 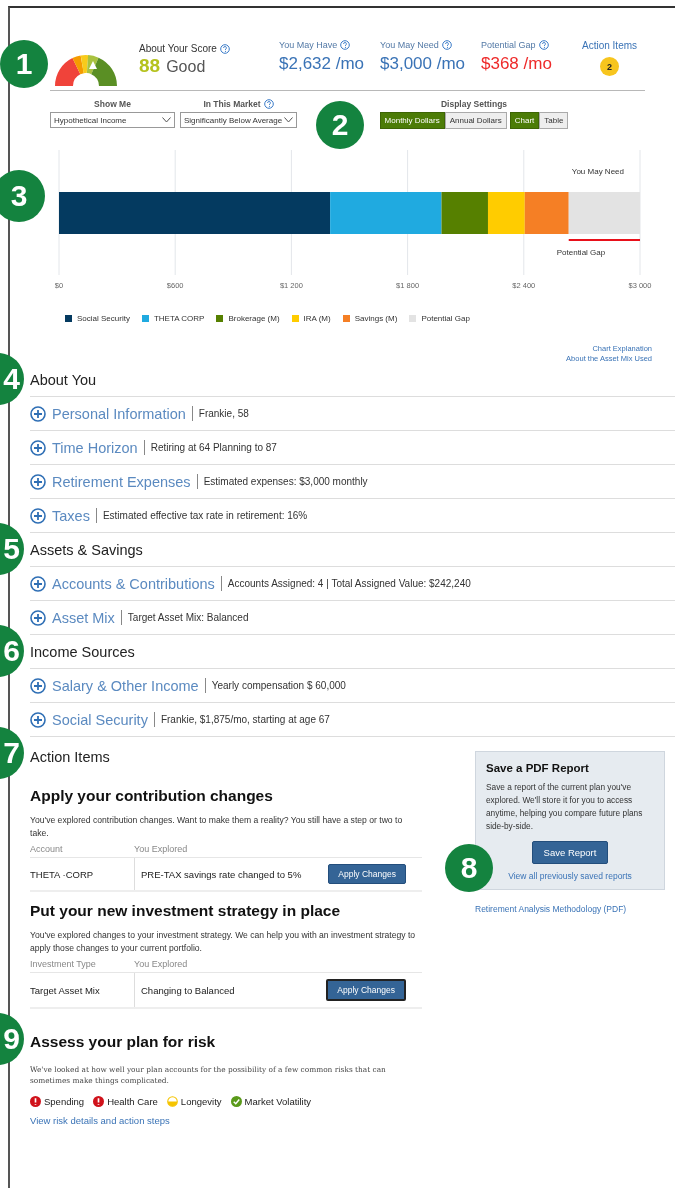 I want to click on panel-text: Save a report of the current plan you've explored. We'll store it for you to access anytime, helping you compare future plans side-by-side., so click(x=565, y=807).